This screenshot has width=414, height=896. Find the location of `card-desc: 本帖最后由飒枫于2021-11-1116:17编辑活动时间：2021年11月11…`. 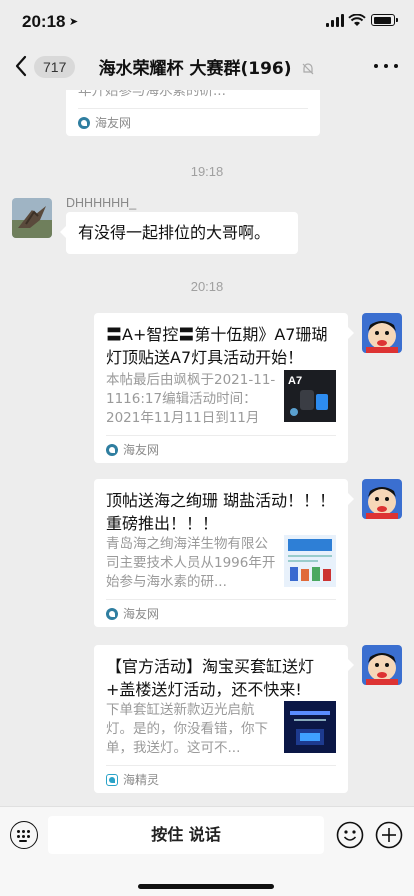

card-desc: 本帖最后由飒枫于2021-11-1116:17编辑活动时间：2021年11月11… is located at coordinates (191, 399).